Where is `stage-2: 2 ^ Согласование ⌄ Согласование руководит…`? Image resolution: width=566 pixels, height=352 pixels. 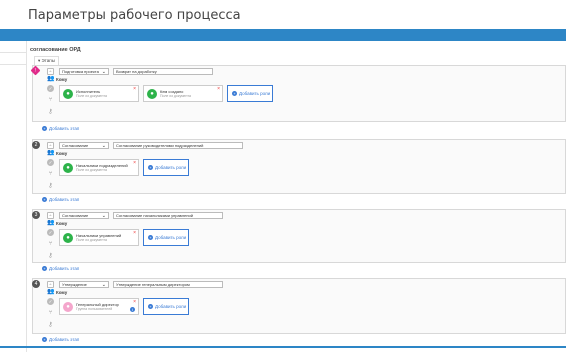 stage-2: 2 ^ Согласование ⌄ Согласование руководит… is located at coordinates (299, 166).